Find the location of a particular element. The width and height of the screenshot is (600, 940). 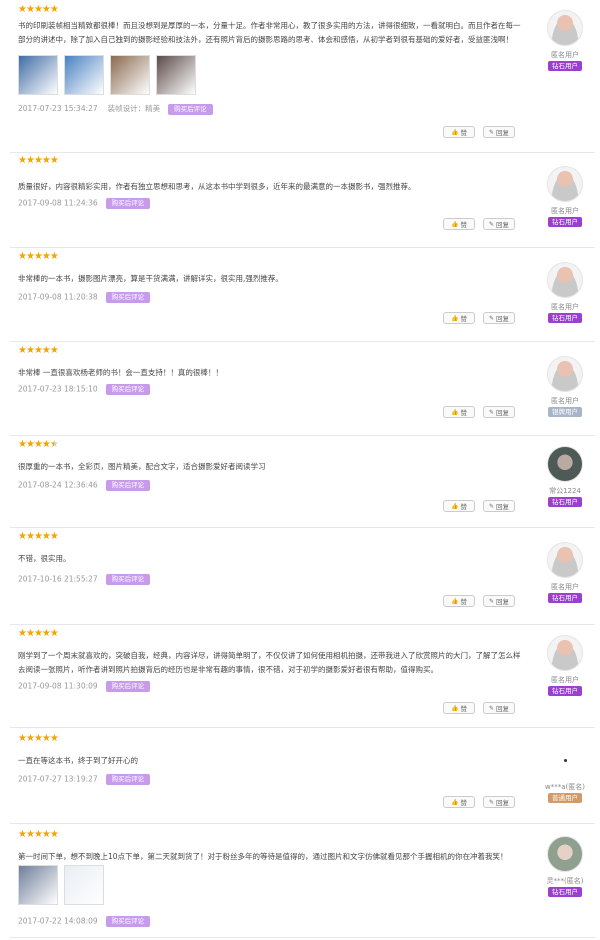

review-date: 2017-07-22 14:08:09 is located at coordinates (58, 921).